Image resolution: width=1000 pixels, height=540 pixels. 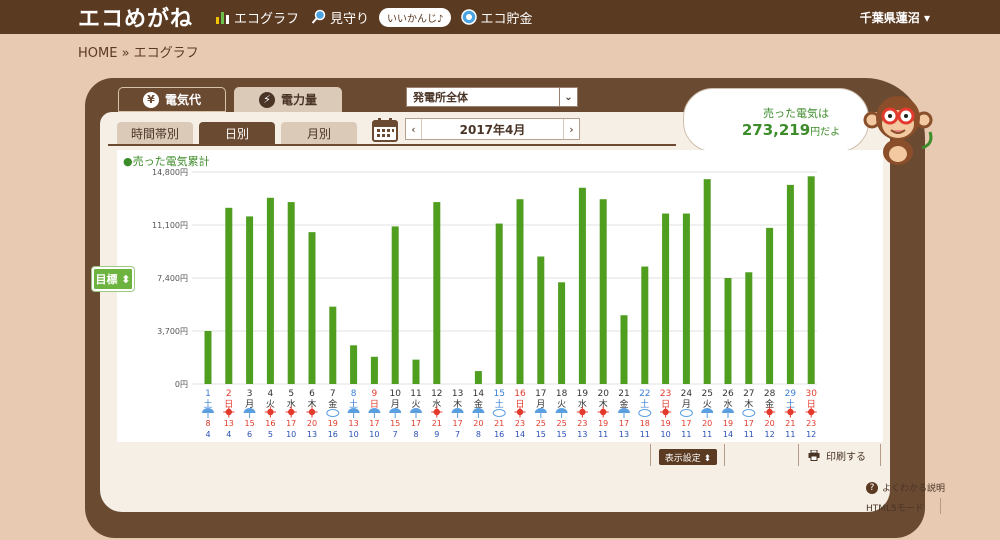 I want to click on x-day-label: 10, so click(x=395, y=394).